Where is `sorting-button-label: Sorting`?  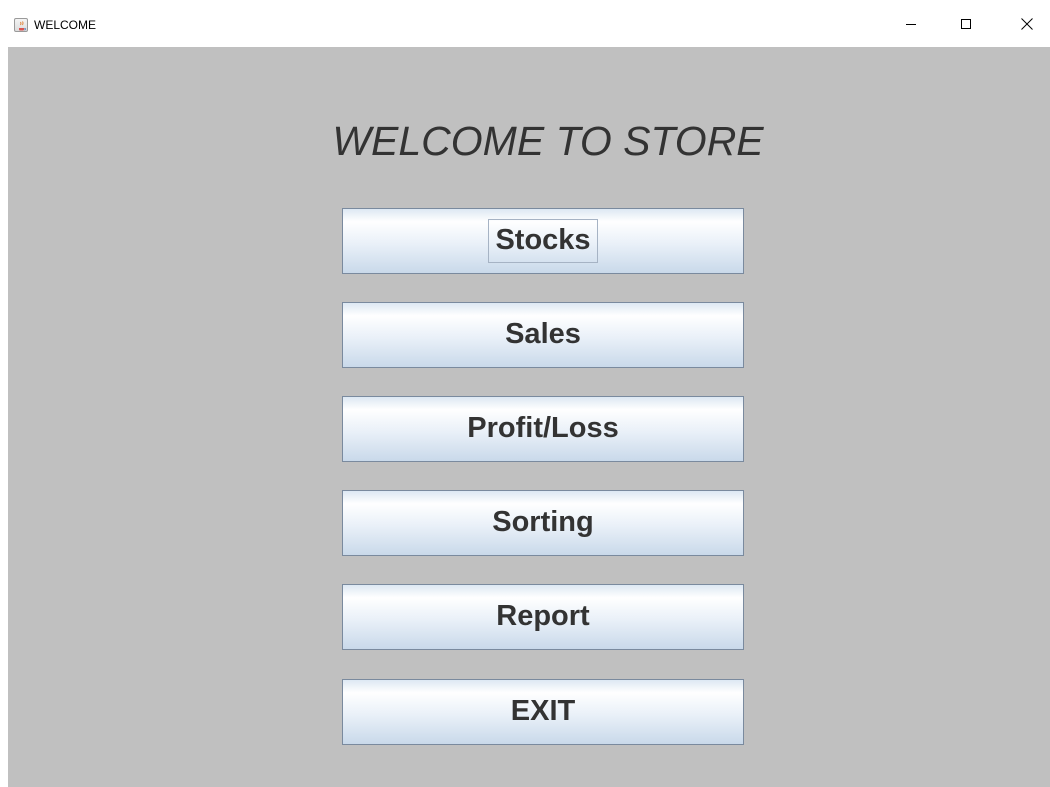
sorting-button-label: Sorting is located at coordinates (543, 522).